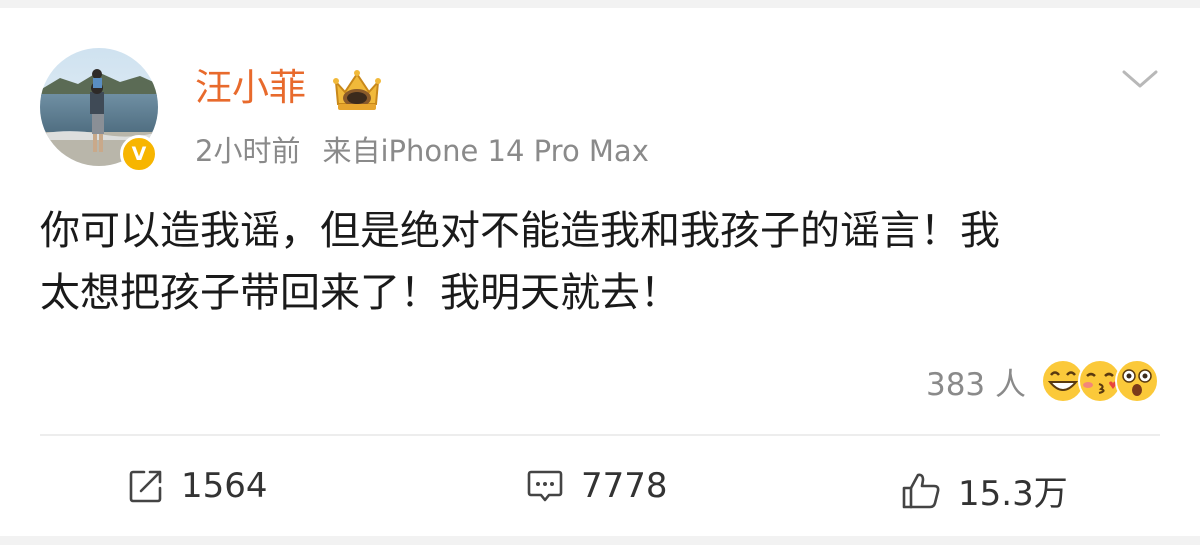  Describe the element at coordinates (145, 486) in the screenshot. I see `share-icon` at that location.